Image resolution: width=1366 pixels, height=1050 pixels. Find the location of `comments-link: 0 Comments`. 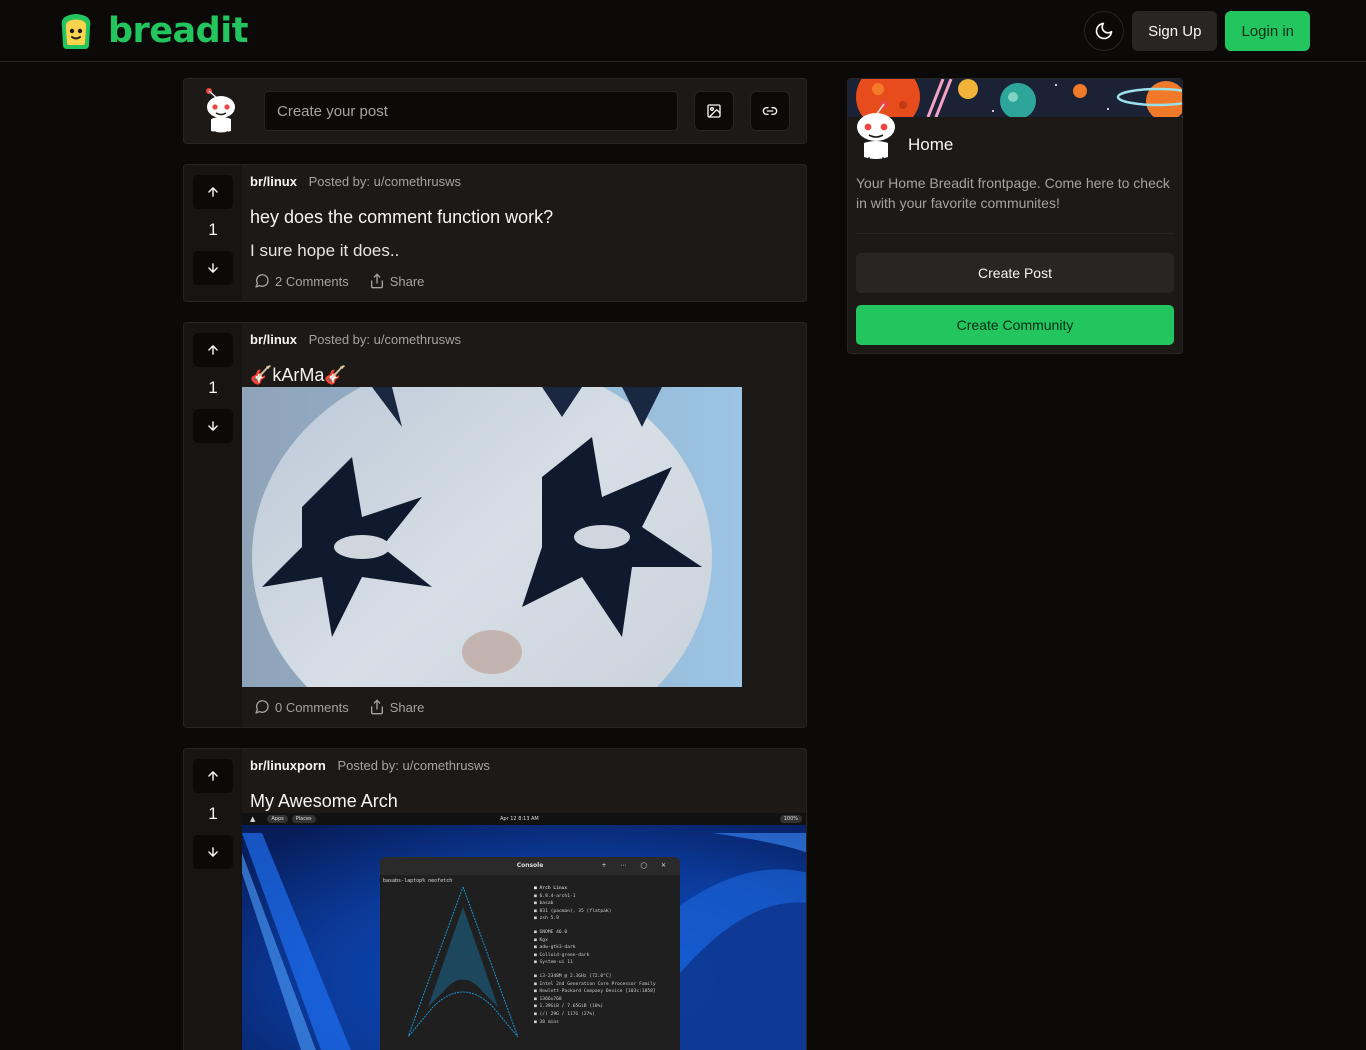

comments-link: 0 Comments is located at coordinates (301, 707).